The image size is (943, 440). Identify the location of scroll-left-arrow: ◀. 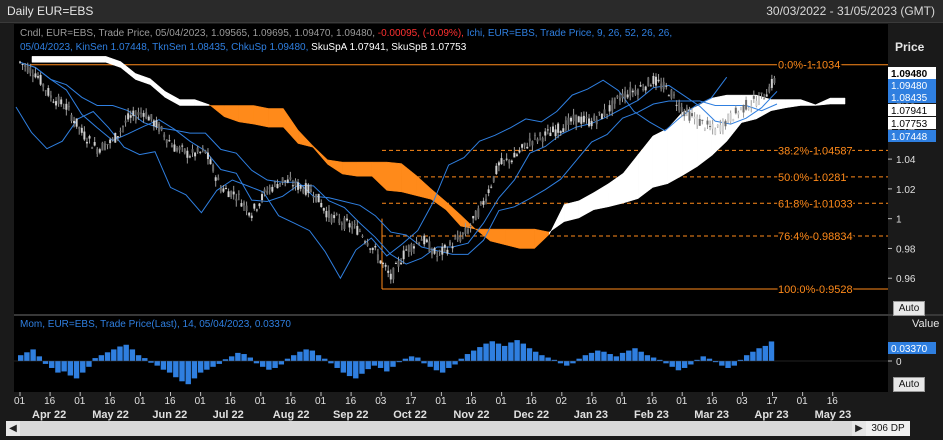
(13, 428).